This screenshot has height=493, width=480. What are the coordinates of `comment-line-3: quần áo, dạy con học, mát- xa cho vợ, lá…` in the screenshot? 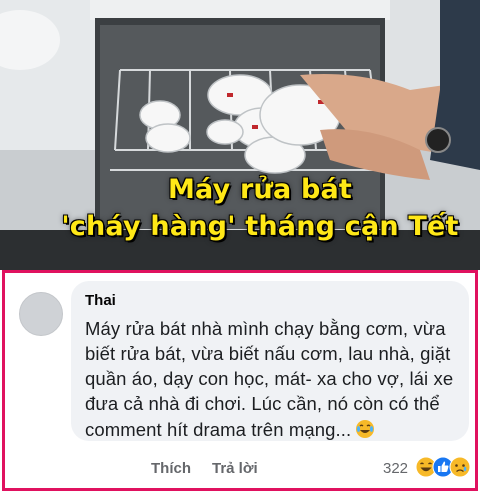 It's located at (269, 378).